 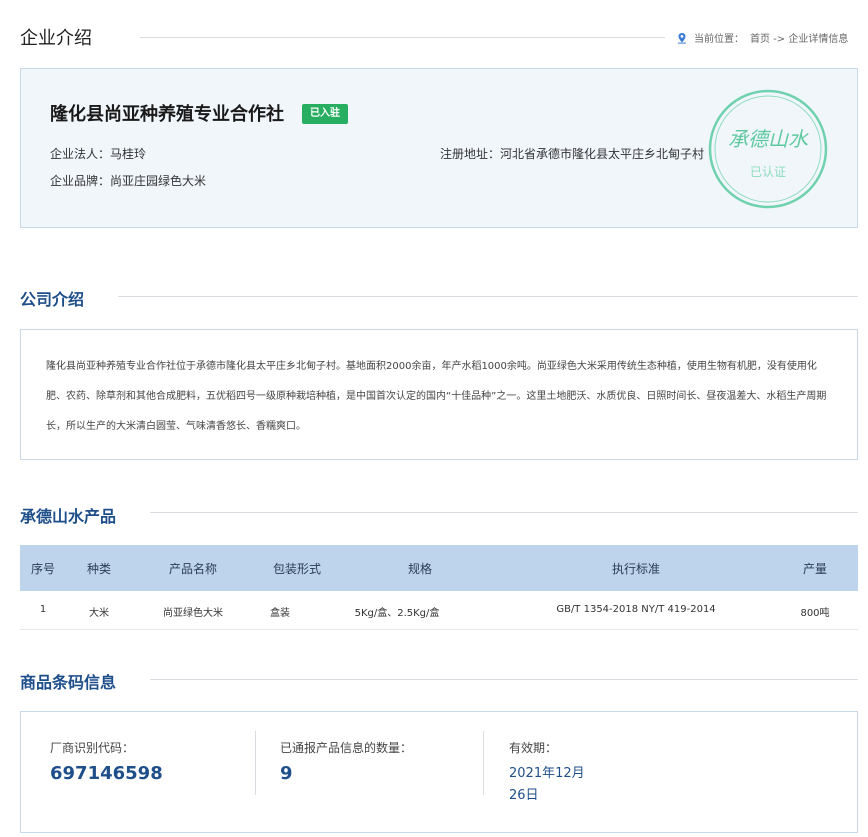 I want to click on location-prefix: 当前位置：, so click(x=719, y=39).